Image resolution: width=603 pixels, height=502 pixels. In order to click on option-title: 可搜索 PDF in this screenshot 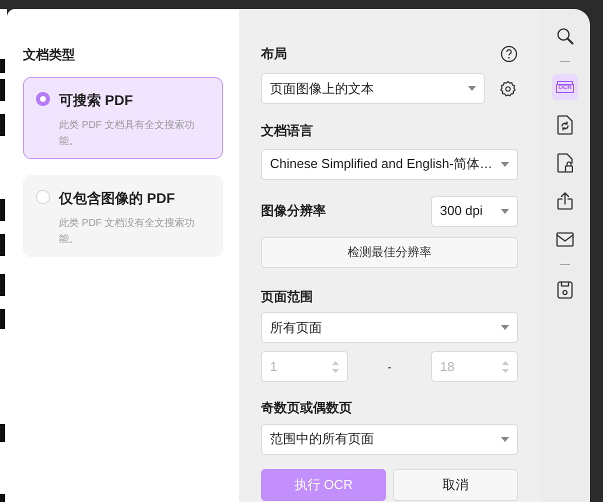, I will do `click(96, 100)`.